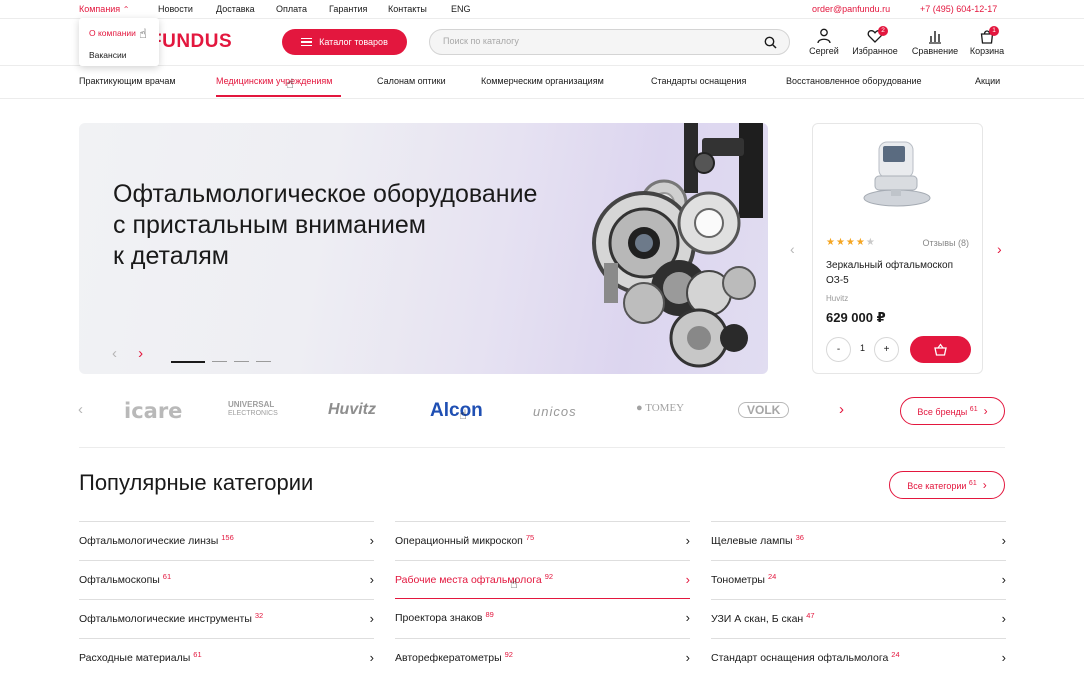  What do you see at coordinates (456, 411) in the screenshot?
I see `brand-logo-alcon: Alcon` at bounding box center [456, 411].